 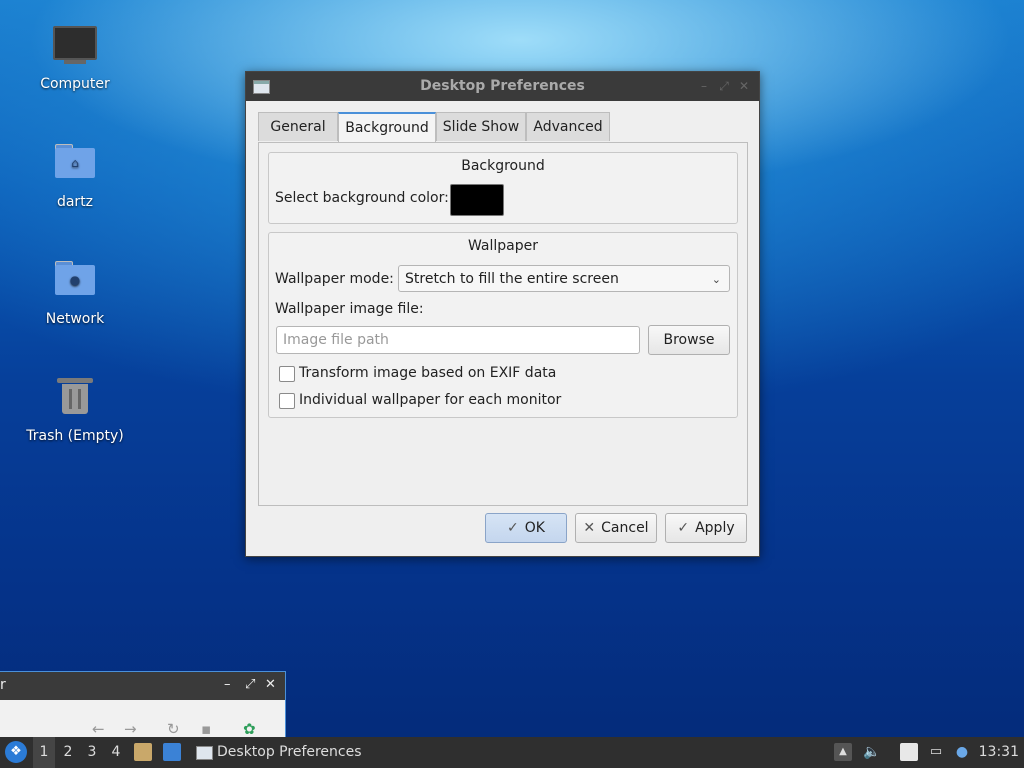 What do you see at coordinates (75, 400) in the screenshot?
I see `trash-icon` at bounding box center [75, 400].